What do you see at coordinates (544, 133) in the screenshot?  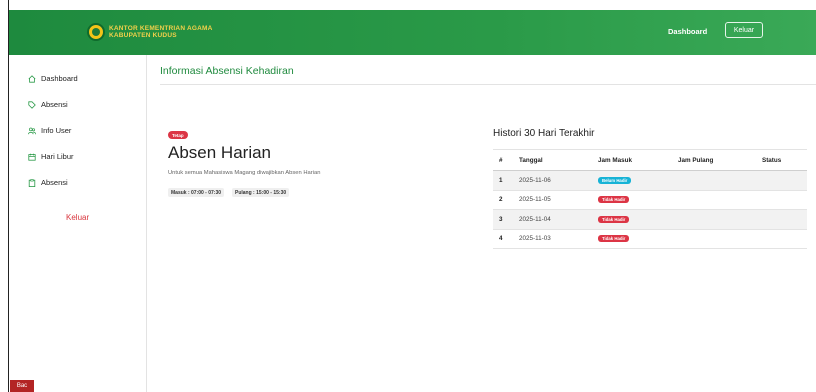 I see `history-title: Histori 30 Hari Terakhir` at bounding box center [544, 133].